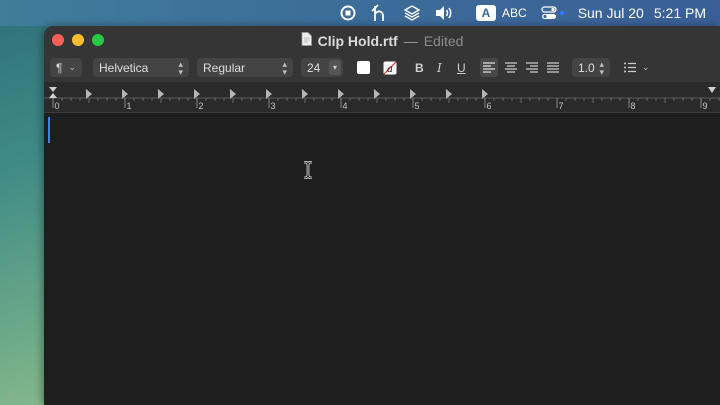  I want to click on menu-bar: A ABC Sun Jul 20 5:21 PM, so click(360, 13).